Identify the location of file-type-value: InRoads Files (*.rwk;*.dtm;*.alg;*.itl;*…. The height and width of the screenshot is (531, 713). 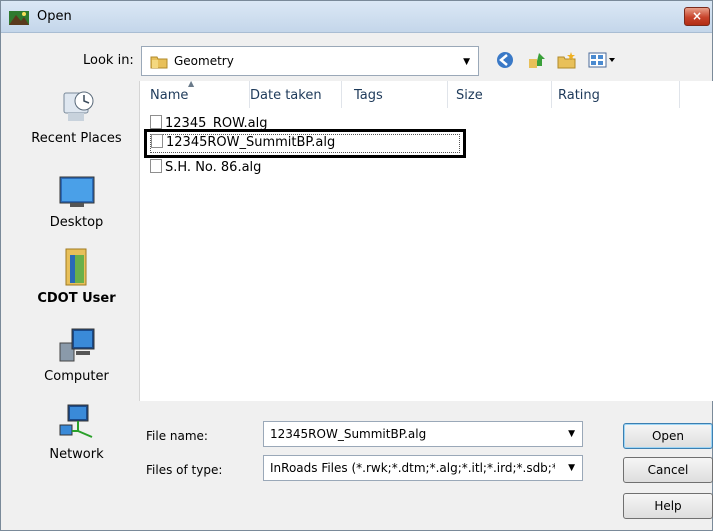
(412, 468).